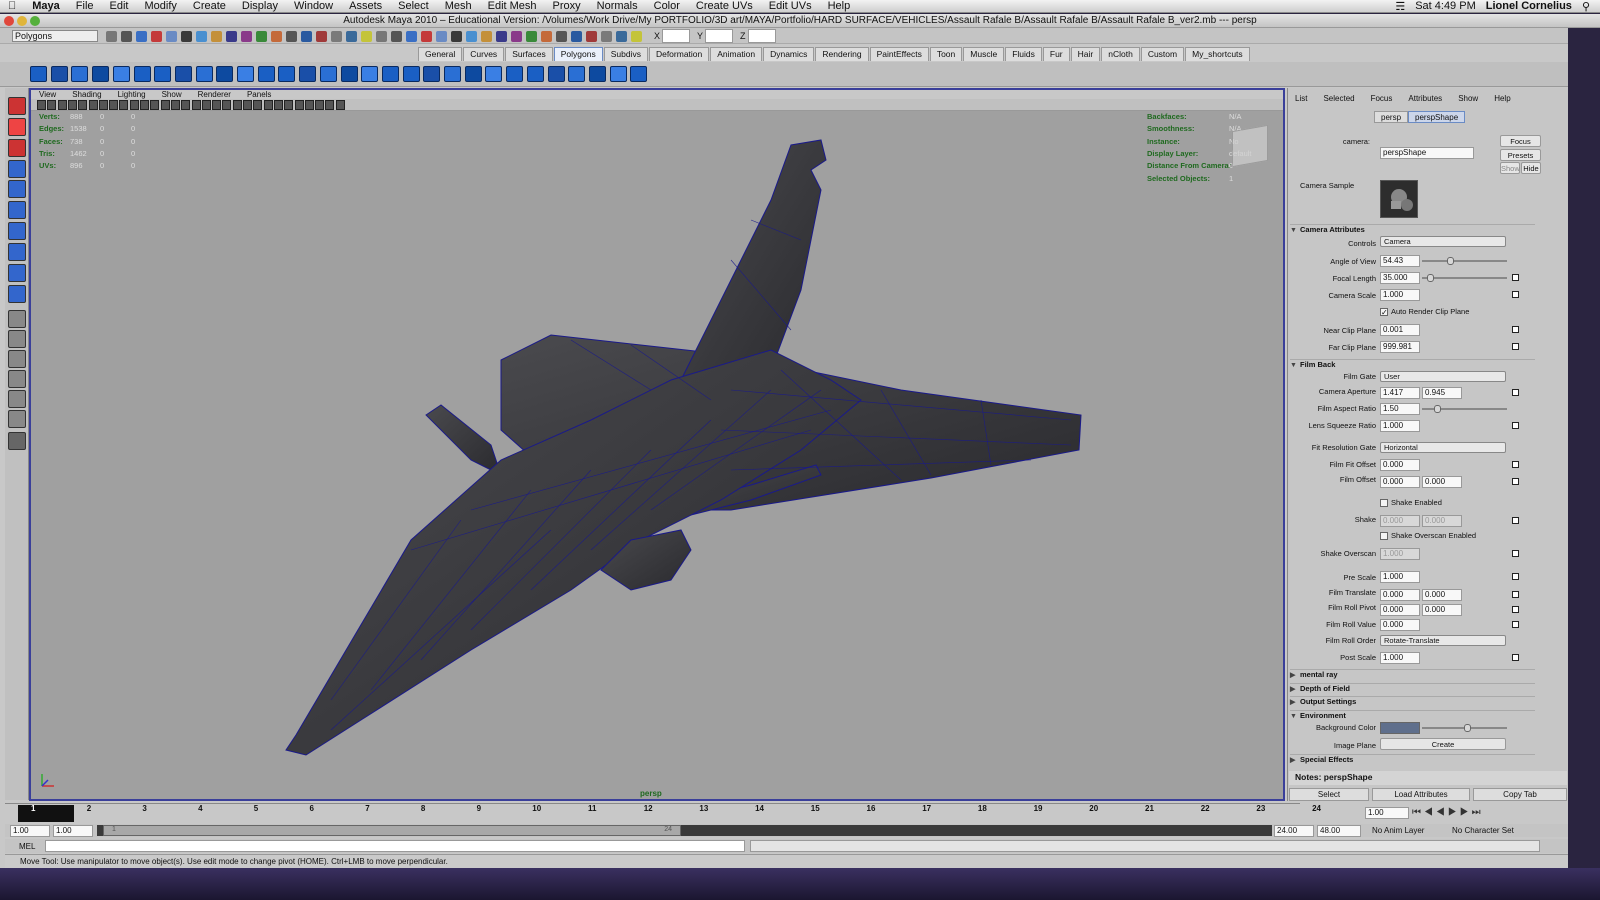 Image resolution: width=1600 pixels, height=900 pixels. What do you see at coordinates (1412, 229) in the screenshot?
I see `section-camera-attributes: ▼ Camera Attributes` at bounding box center [1412, 229].